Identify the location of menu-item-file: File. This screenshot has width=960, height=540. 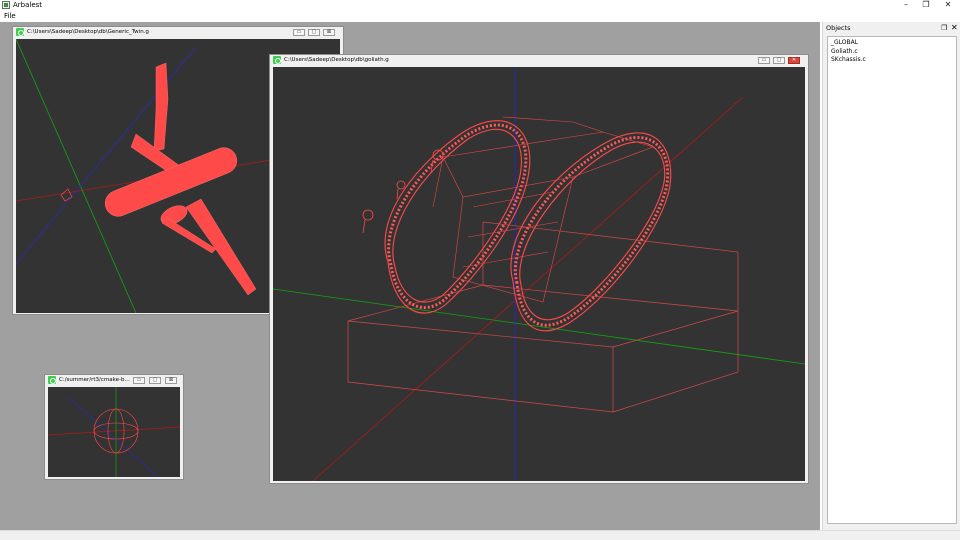
(10, 16).